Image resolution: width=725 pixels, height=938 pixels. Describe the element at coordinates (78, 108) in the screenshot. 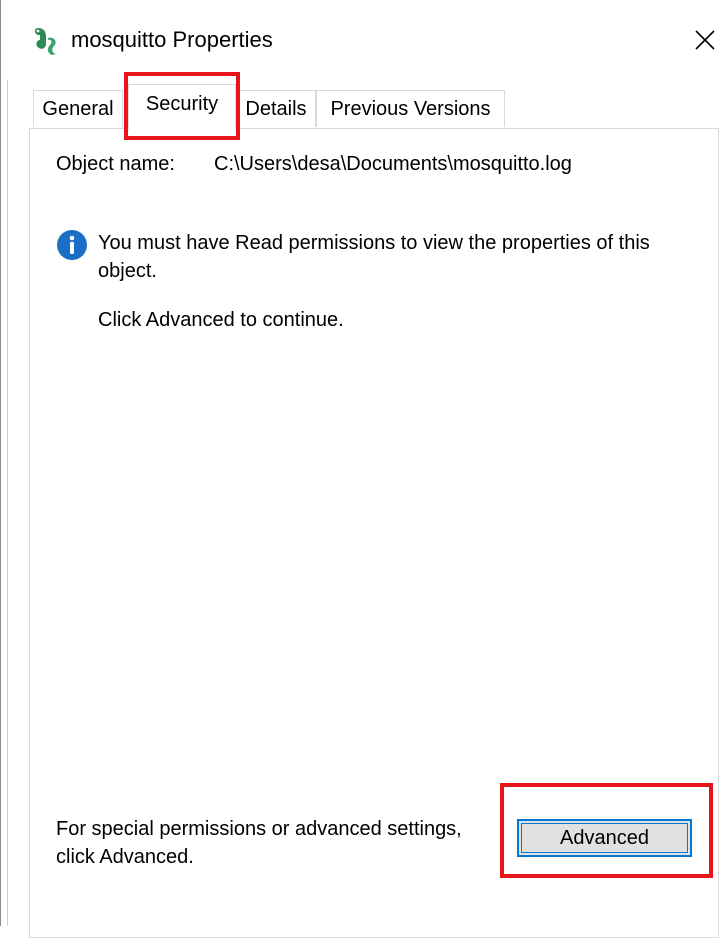

I see `tab-general: General` at that location.